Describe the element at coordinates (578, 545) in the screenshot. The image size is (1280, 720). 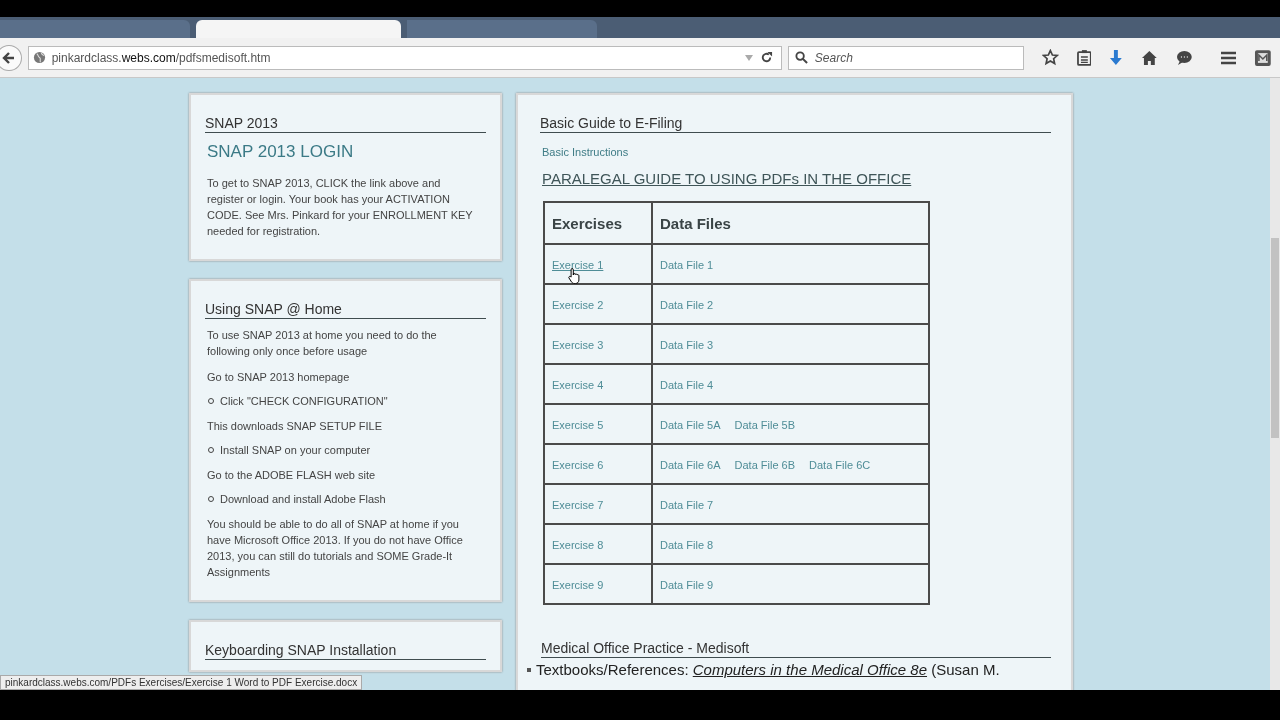
I see `exercise-link: Exercise 8` at that location.